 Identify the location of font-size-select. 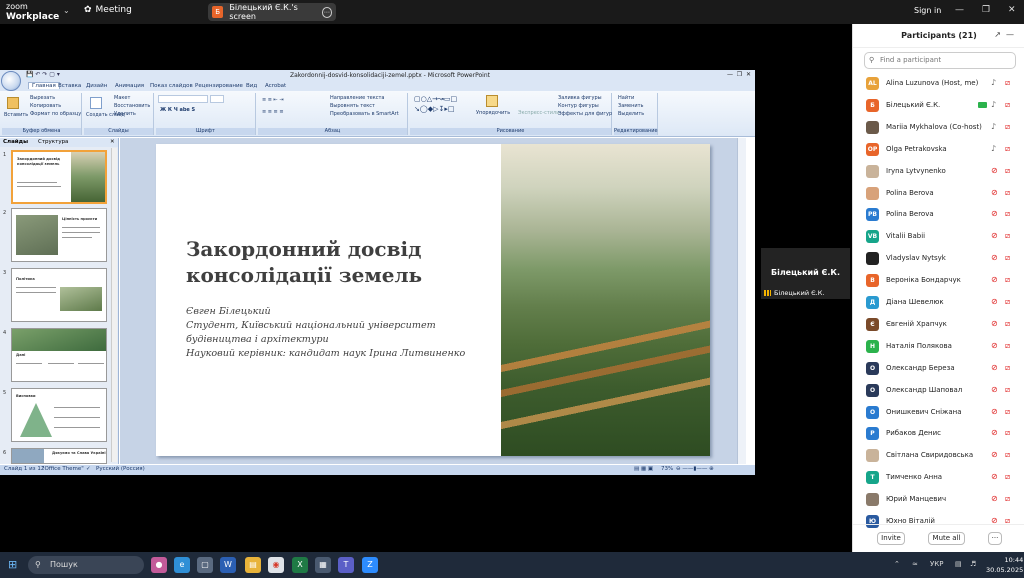
(217, 99).